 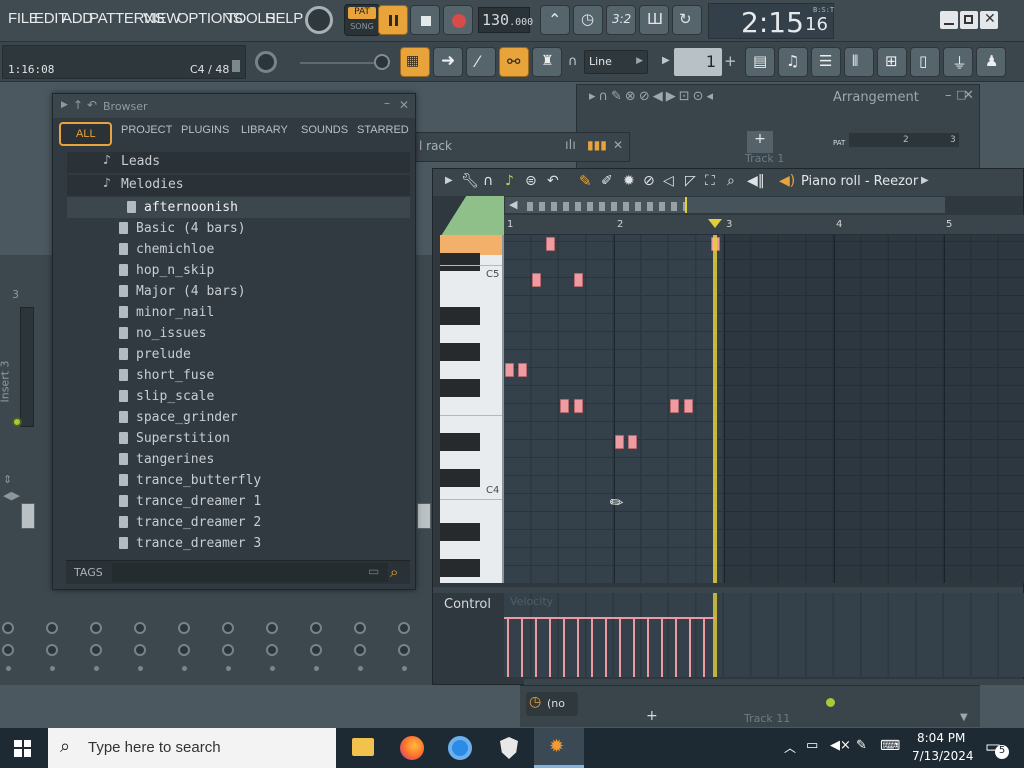 I want to click on help-button: ♟, so click(x=991, y=62).